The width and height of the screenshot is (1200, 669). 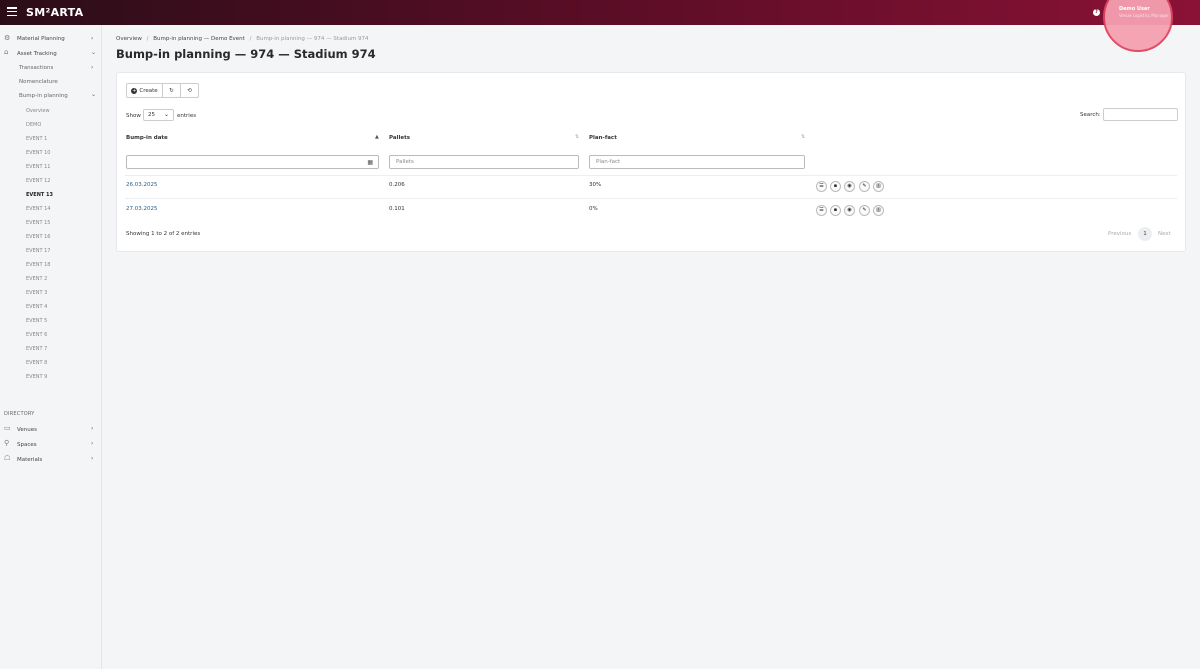 I want to click on pagination-previous: Previous, so click(x=1119, y=234).